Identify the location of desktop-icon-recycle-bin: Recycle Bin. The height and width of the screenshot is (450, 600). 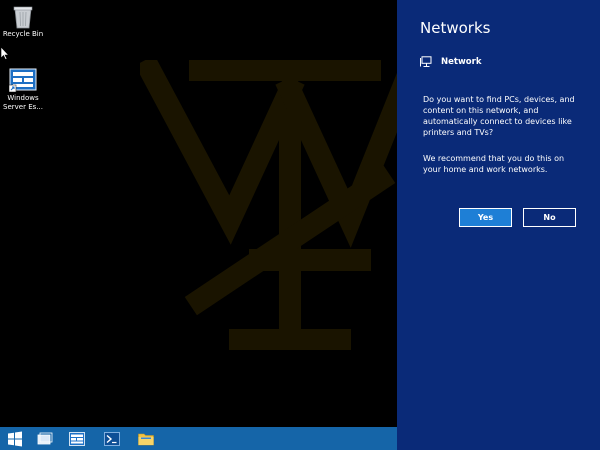
(23, 21).